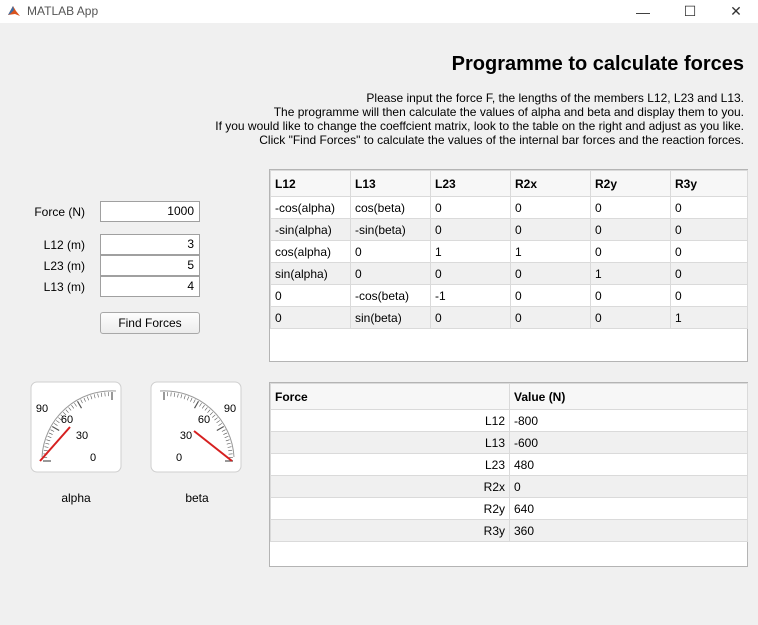 This screenshot has height=625, width=758. I want to click on table-cell: cos(beta), so click(390, 207).